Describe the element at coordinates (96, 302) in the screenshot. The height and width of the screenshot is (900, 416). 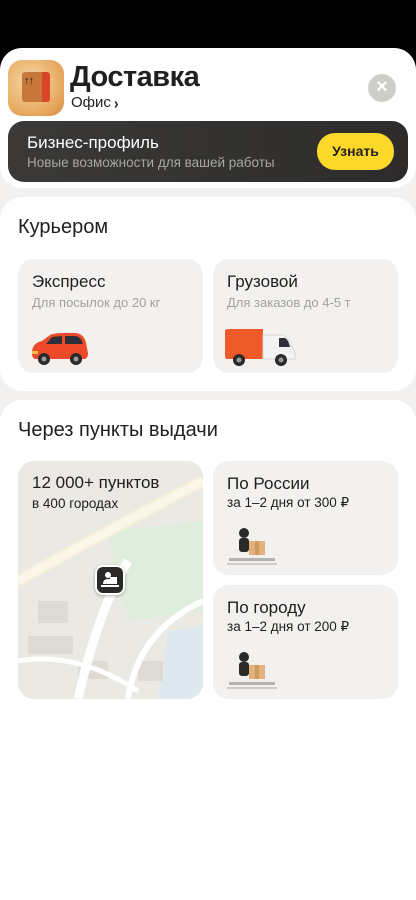
I see `option-subtitle: Для посылок до 20 кг` at that location.